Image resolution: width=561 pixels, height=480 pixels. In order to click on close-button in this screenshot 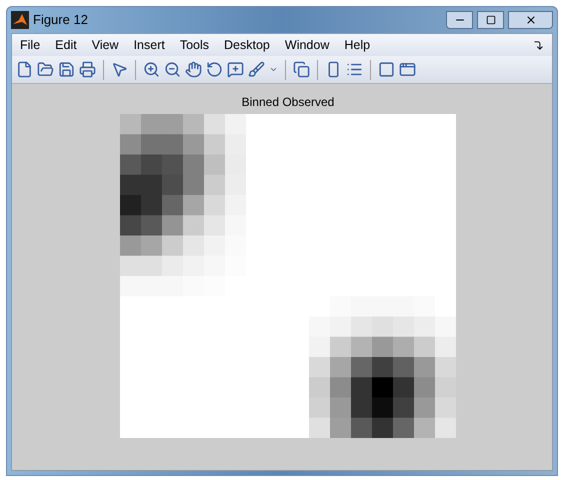, I will do `click(530, 20)`.